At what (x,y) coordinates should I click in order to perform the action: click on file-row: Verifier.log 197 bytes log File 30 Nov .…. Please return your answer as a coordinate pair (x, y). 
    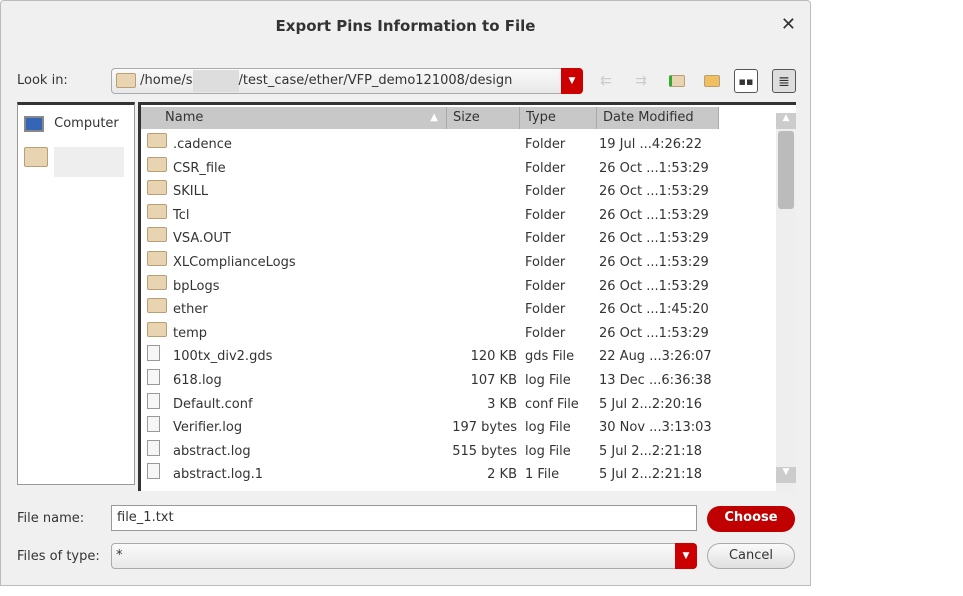
    Looking at the image, I should click on (456, 427).